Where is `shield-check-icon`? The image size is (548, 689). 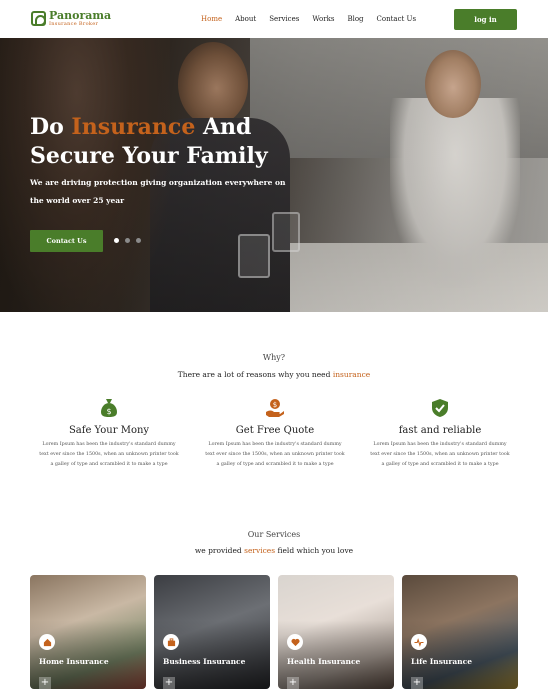
shield-check-icon is located at coordinates (440, 408).